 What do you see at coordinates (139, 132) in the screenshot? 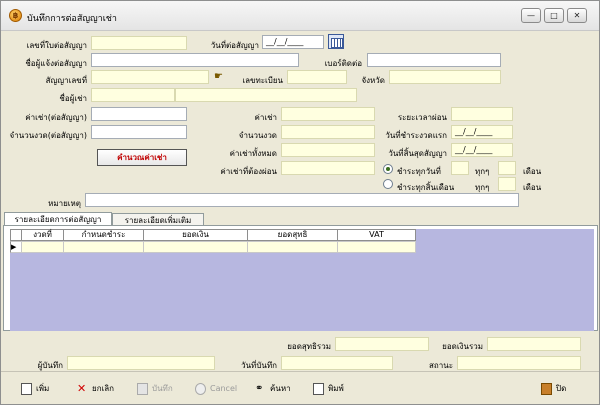
I see `installments-ext-field` at bounding box center [139, 132].